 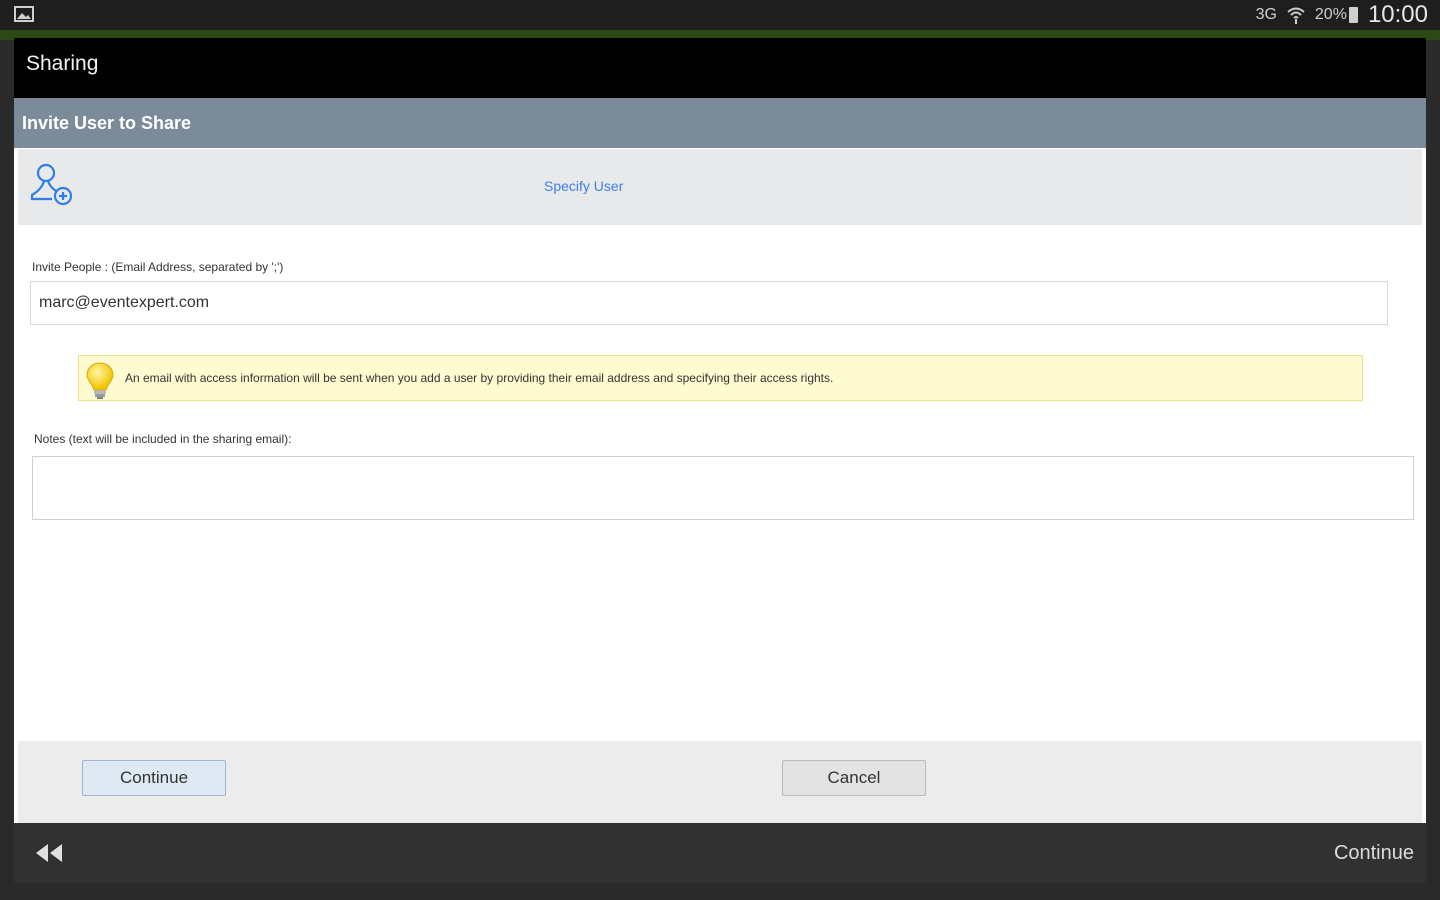 I want to click on gallery-notification-icon, so click(x=24, y=14).